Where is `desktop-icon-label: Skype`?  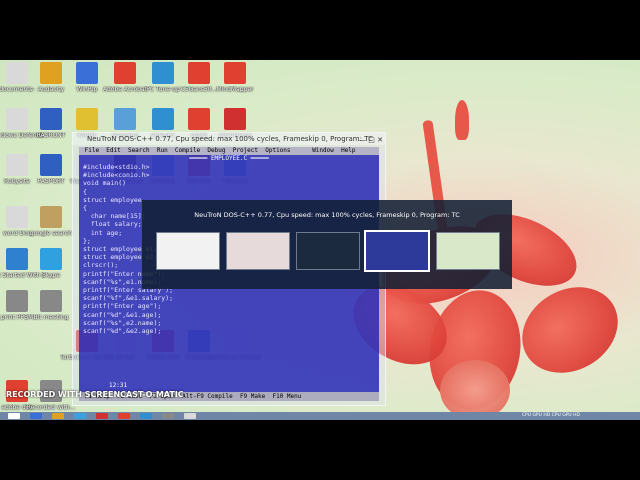
desktop-icon-label: Skype is located at coordinates (51, 275).